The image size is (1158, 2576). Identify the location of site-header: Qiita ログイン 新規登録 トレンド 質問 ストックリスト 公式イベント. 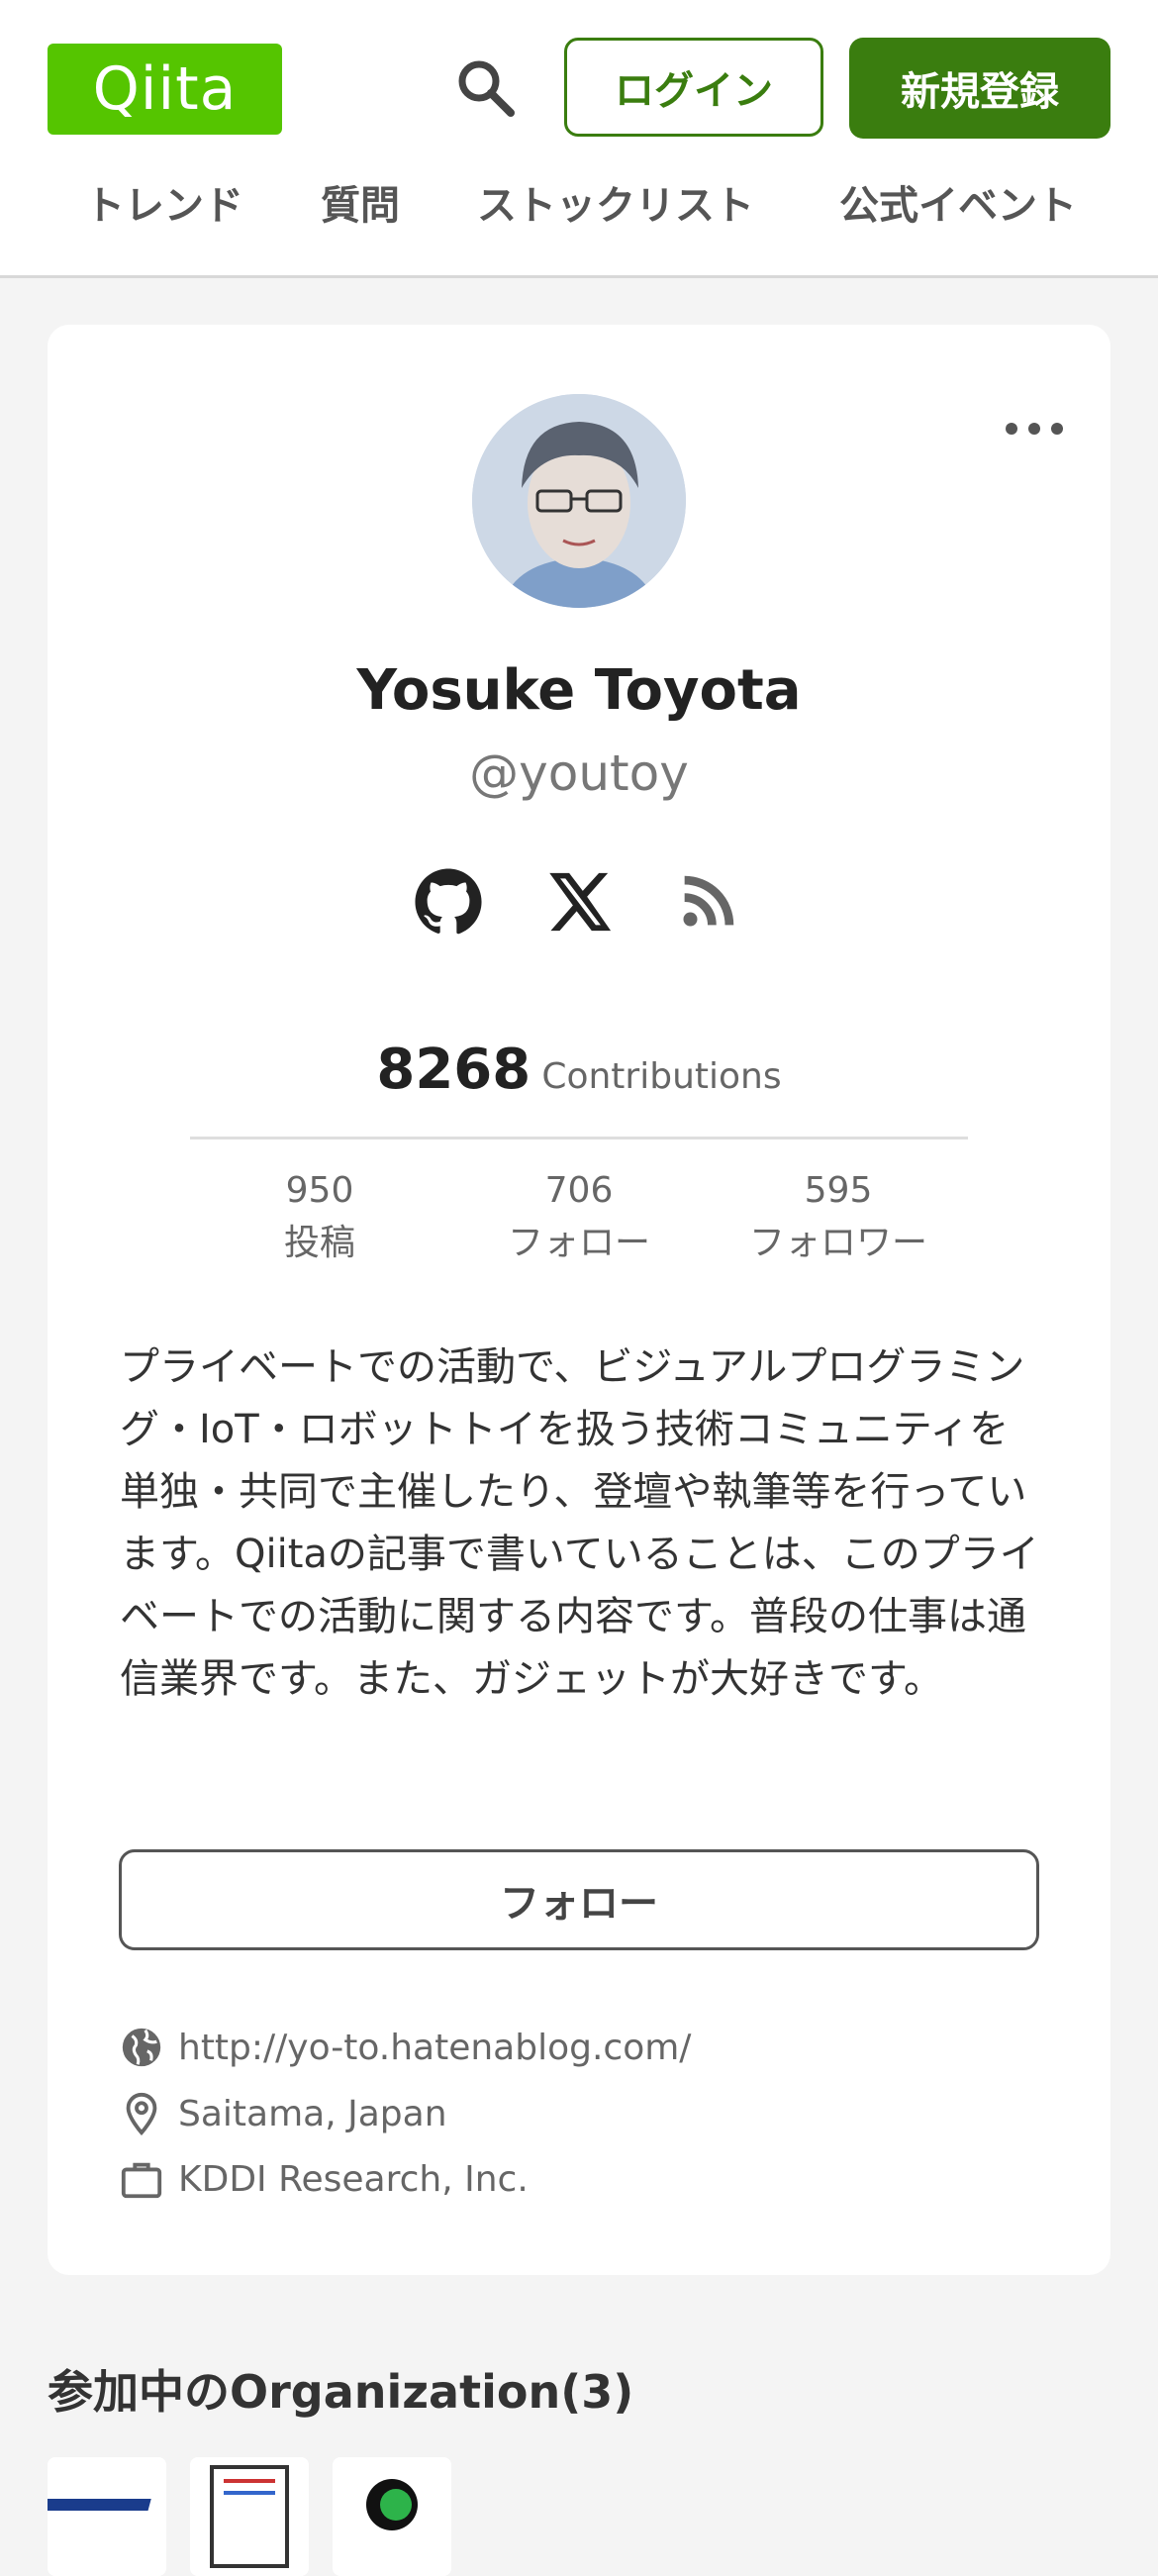
(579, 139).